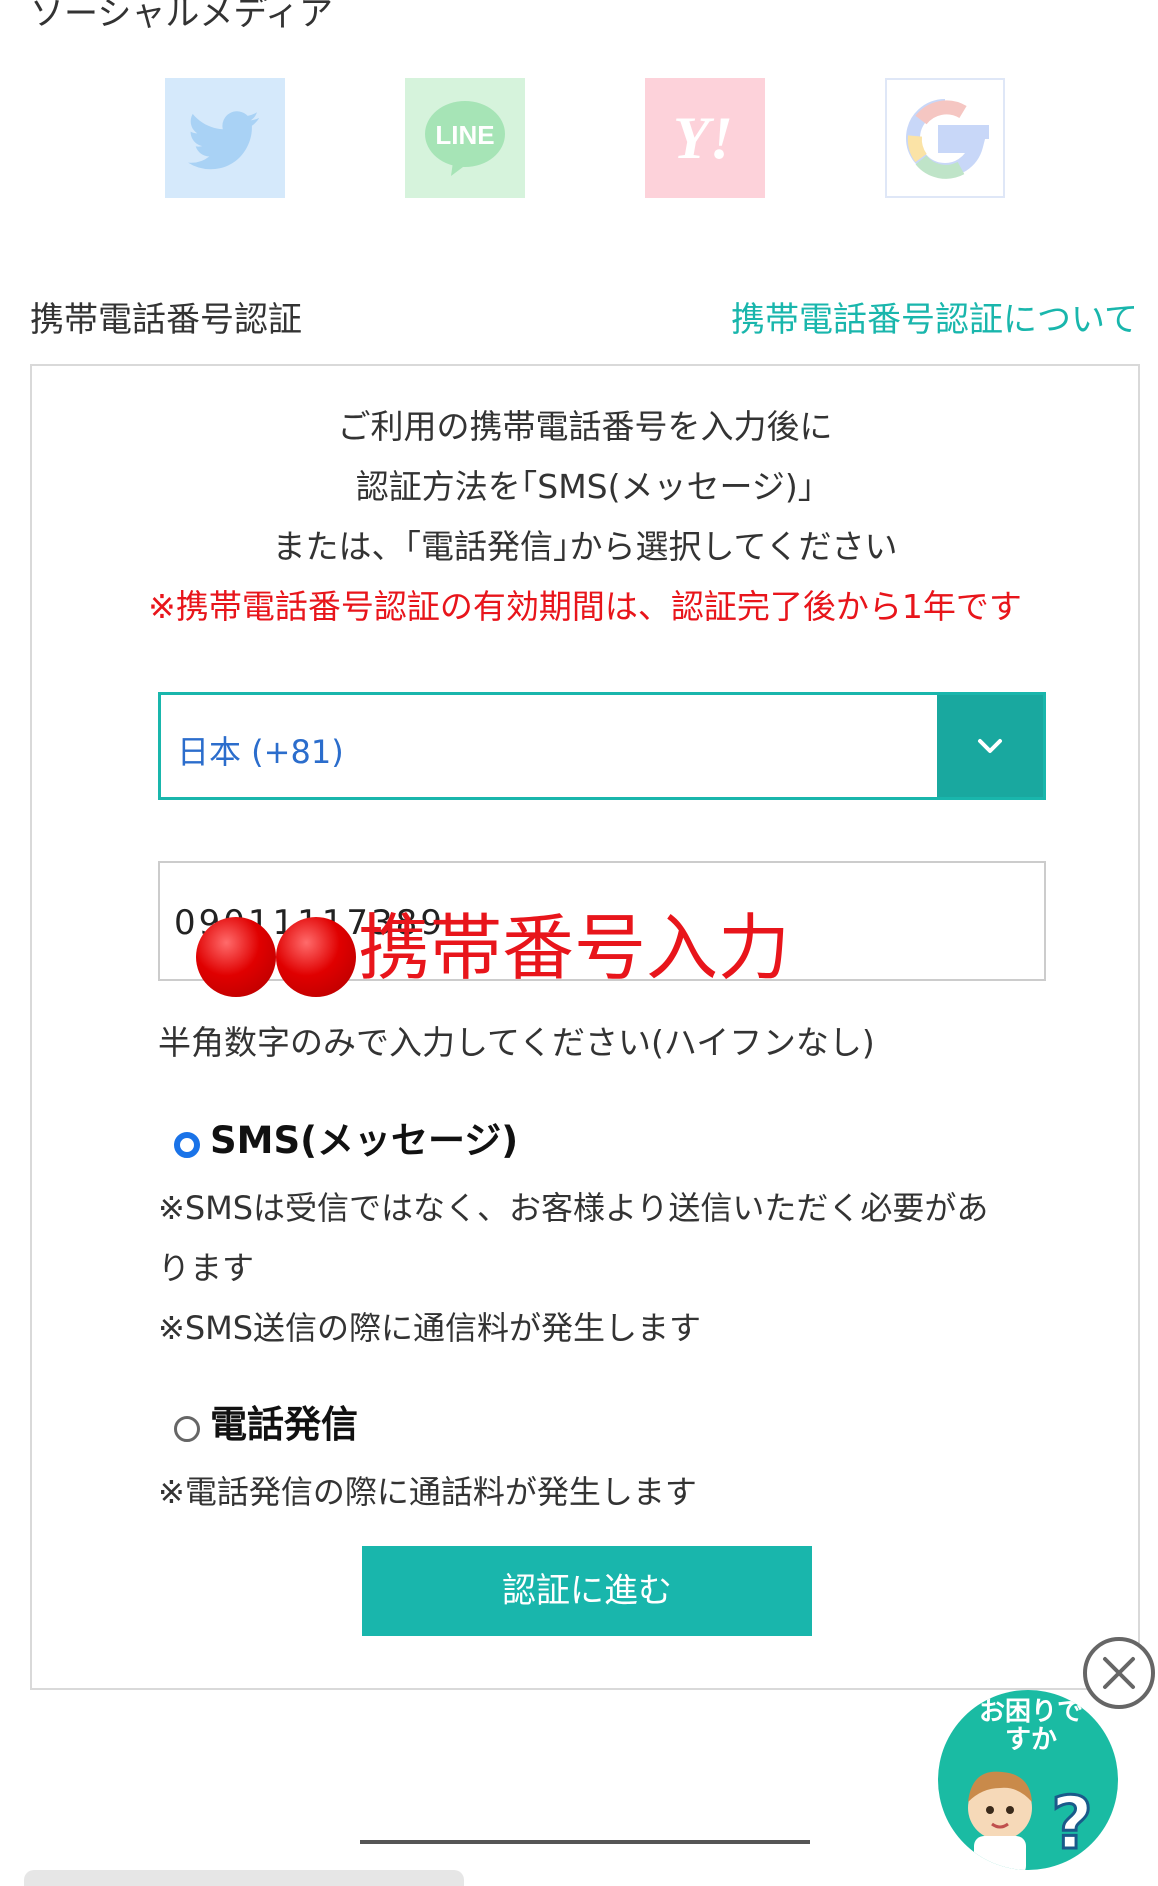  I want to click on help-widget: お困りですか ?, so click(1028, 1780).